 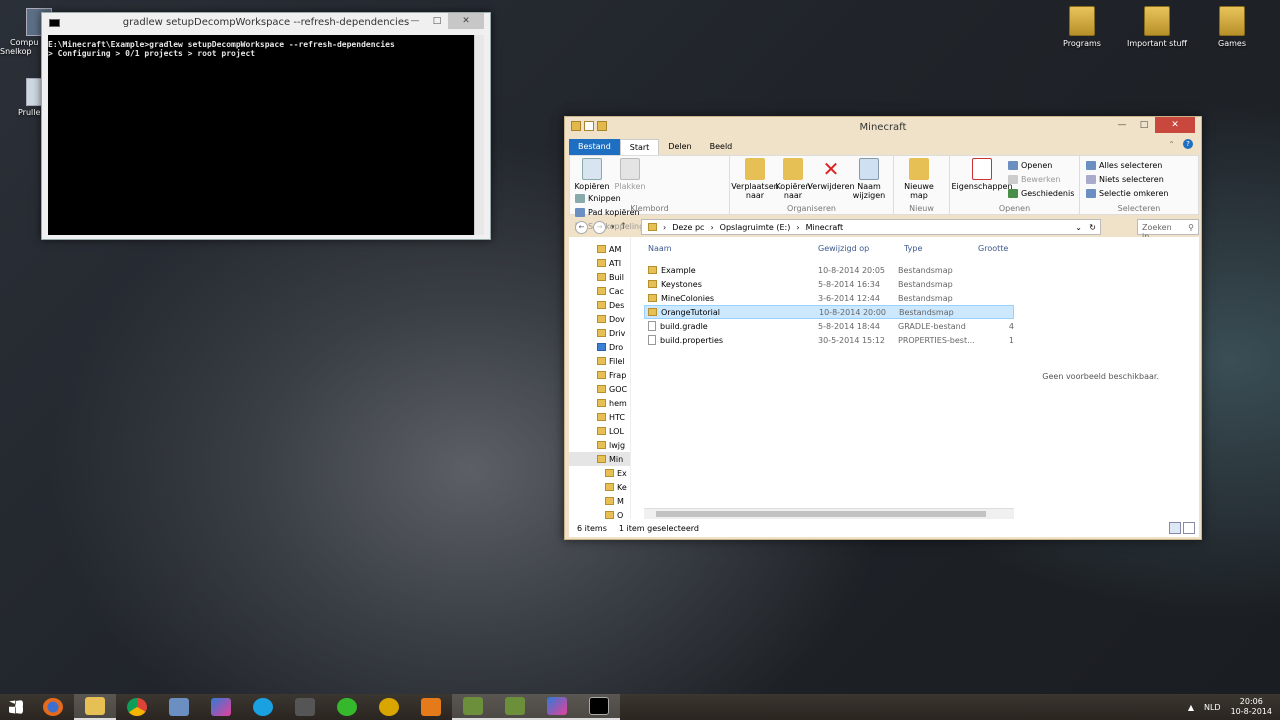 I want to click on horizontal-scrollbar, so click(x=829, y=513).